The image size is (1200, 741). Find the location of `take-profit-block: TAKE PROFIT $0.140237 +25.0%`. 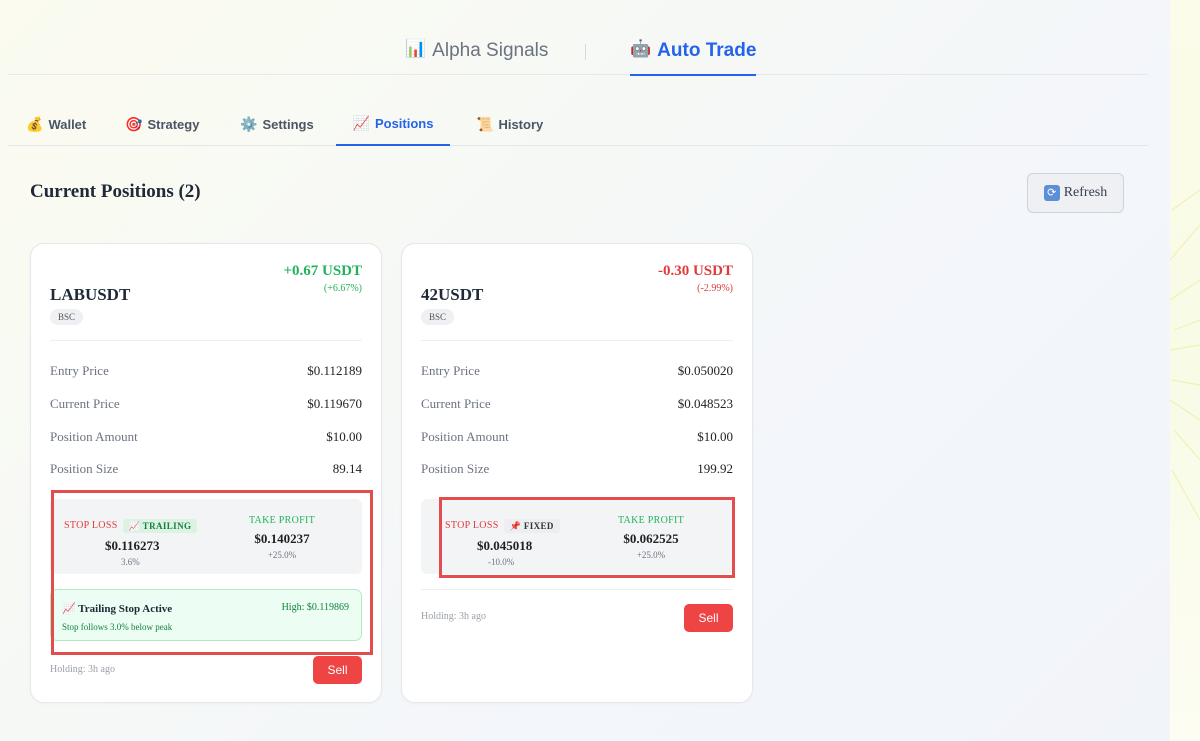

take-profit-block: TAKE PROFIT $0.140237 +25.0% is located at coordinates (282, 537).